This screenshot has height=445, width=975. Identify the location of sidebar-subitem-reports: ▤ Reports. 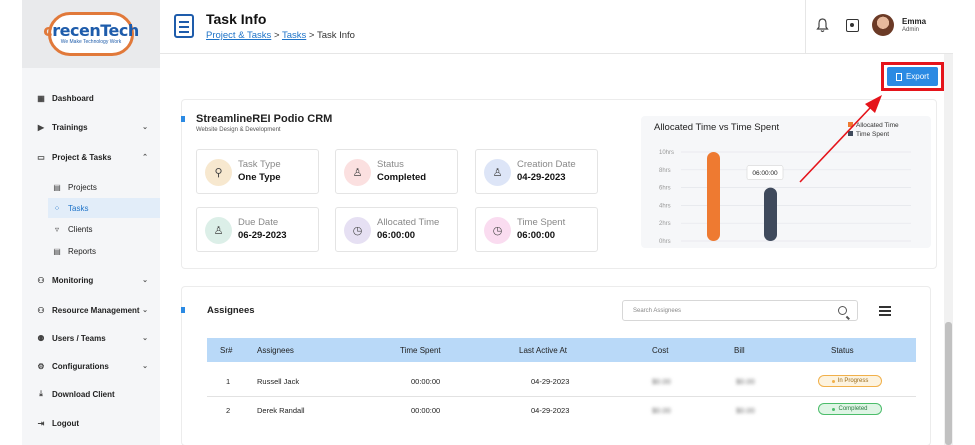
(91, 251).